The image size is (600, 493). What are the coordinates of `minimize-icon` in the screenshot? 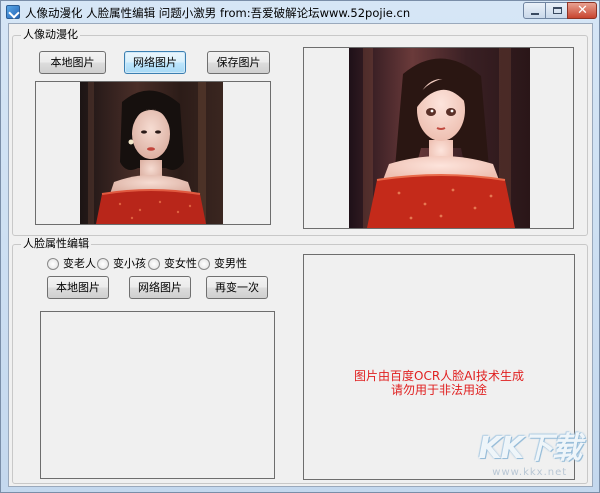 It's located at (535, 14).